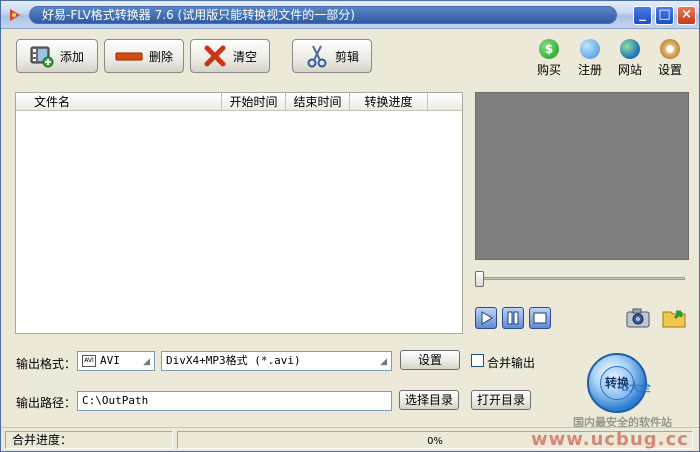 The image size is (700, 452). I want to click on website-link: 网站, so click(630, 59).